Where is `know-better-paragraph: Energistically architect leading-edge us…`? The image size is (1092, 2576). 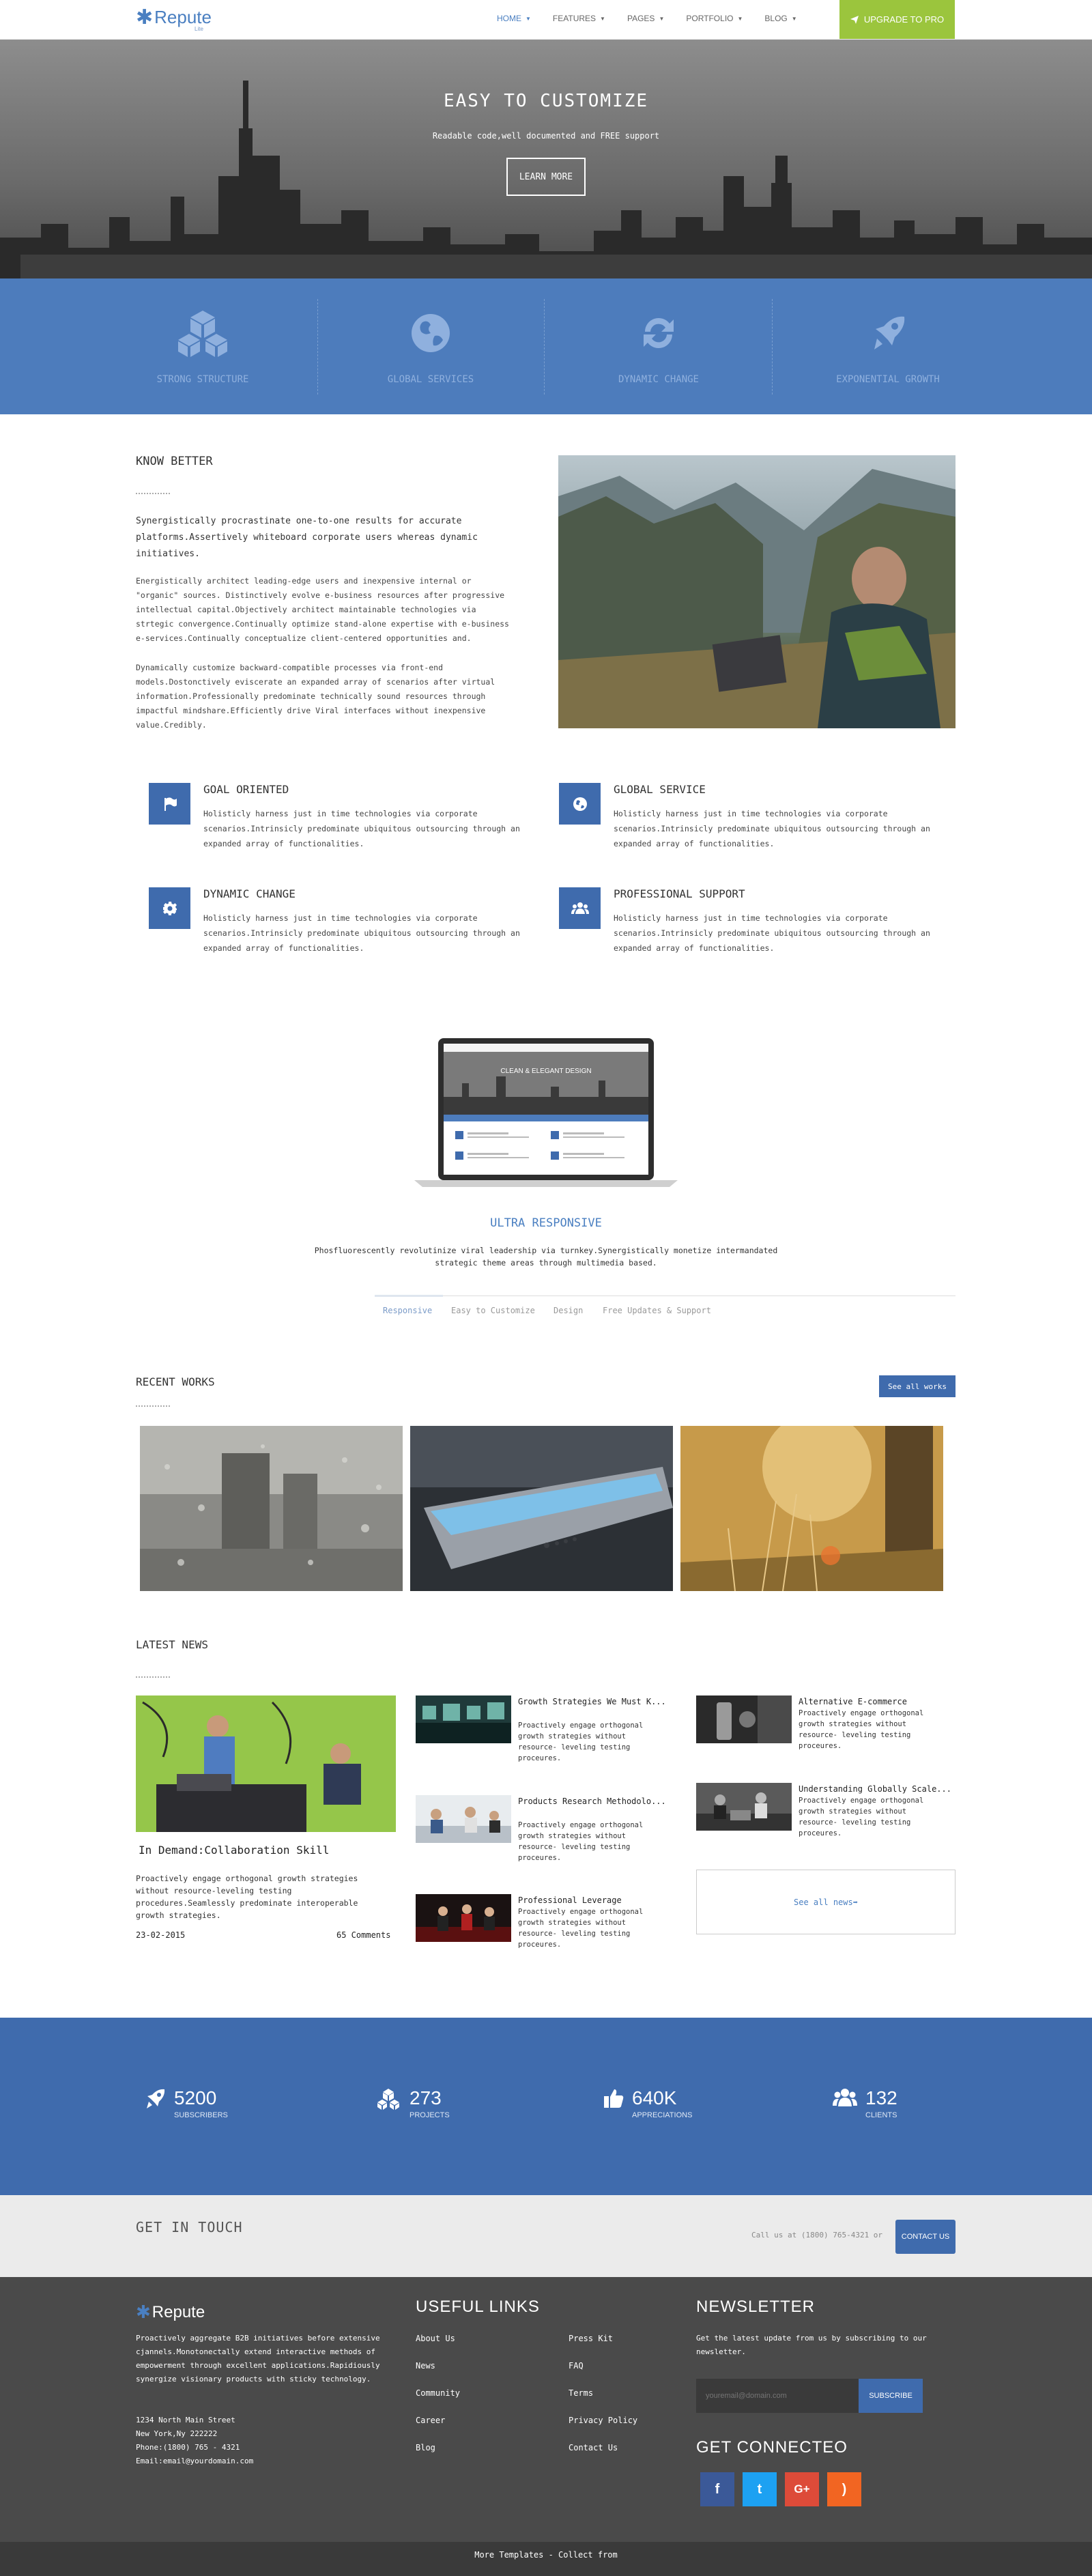 know-better-paragraph: Energistically architect leading-edge us… is located at coordinates (322, 609).